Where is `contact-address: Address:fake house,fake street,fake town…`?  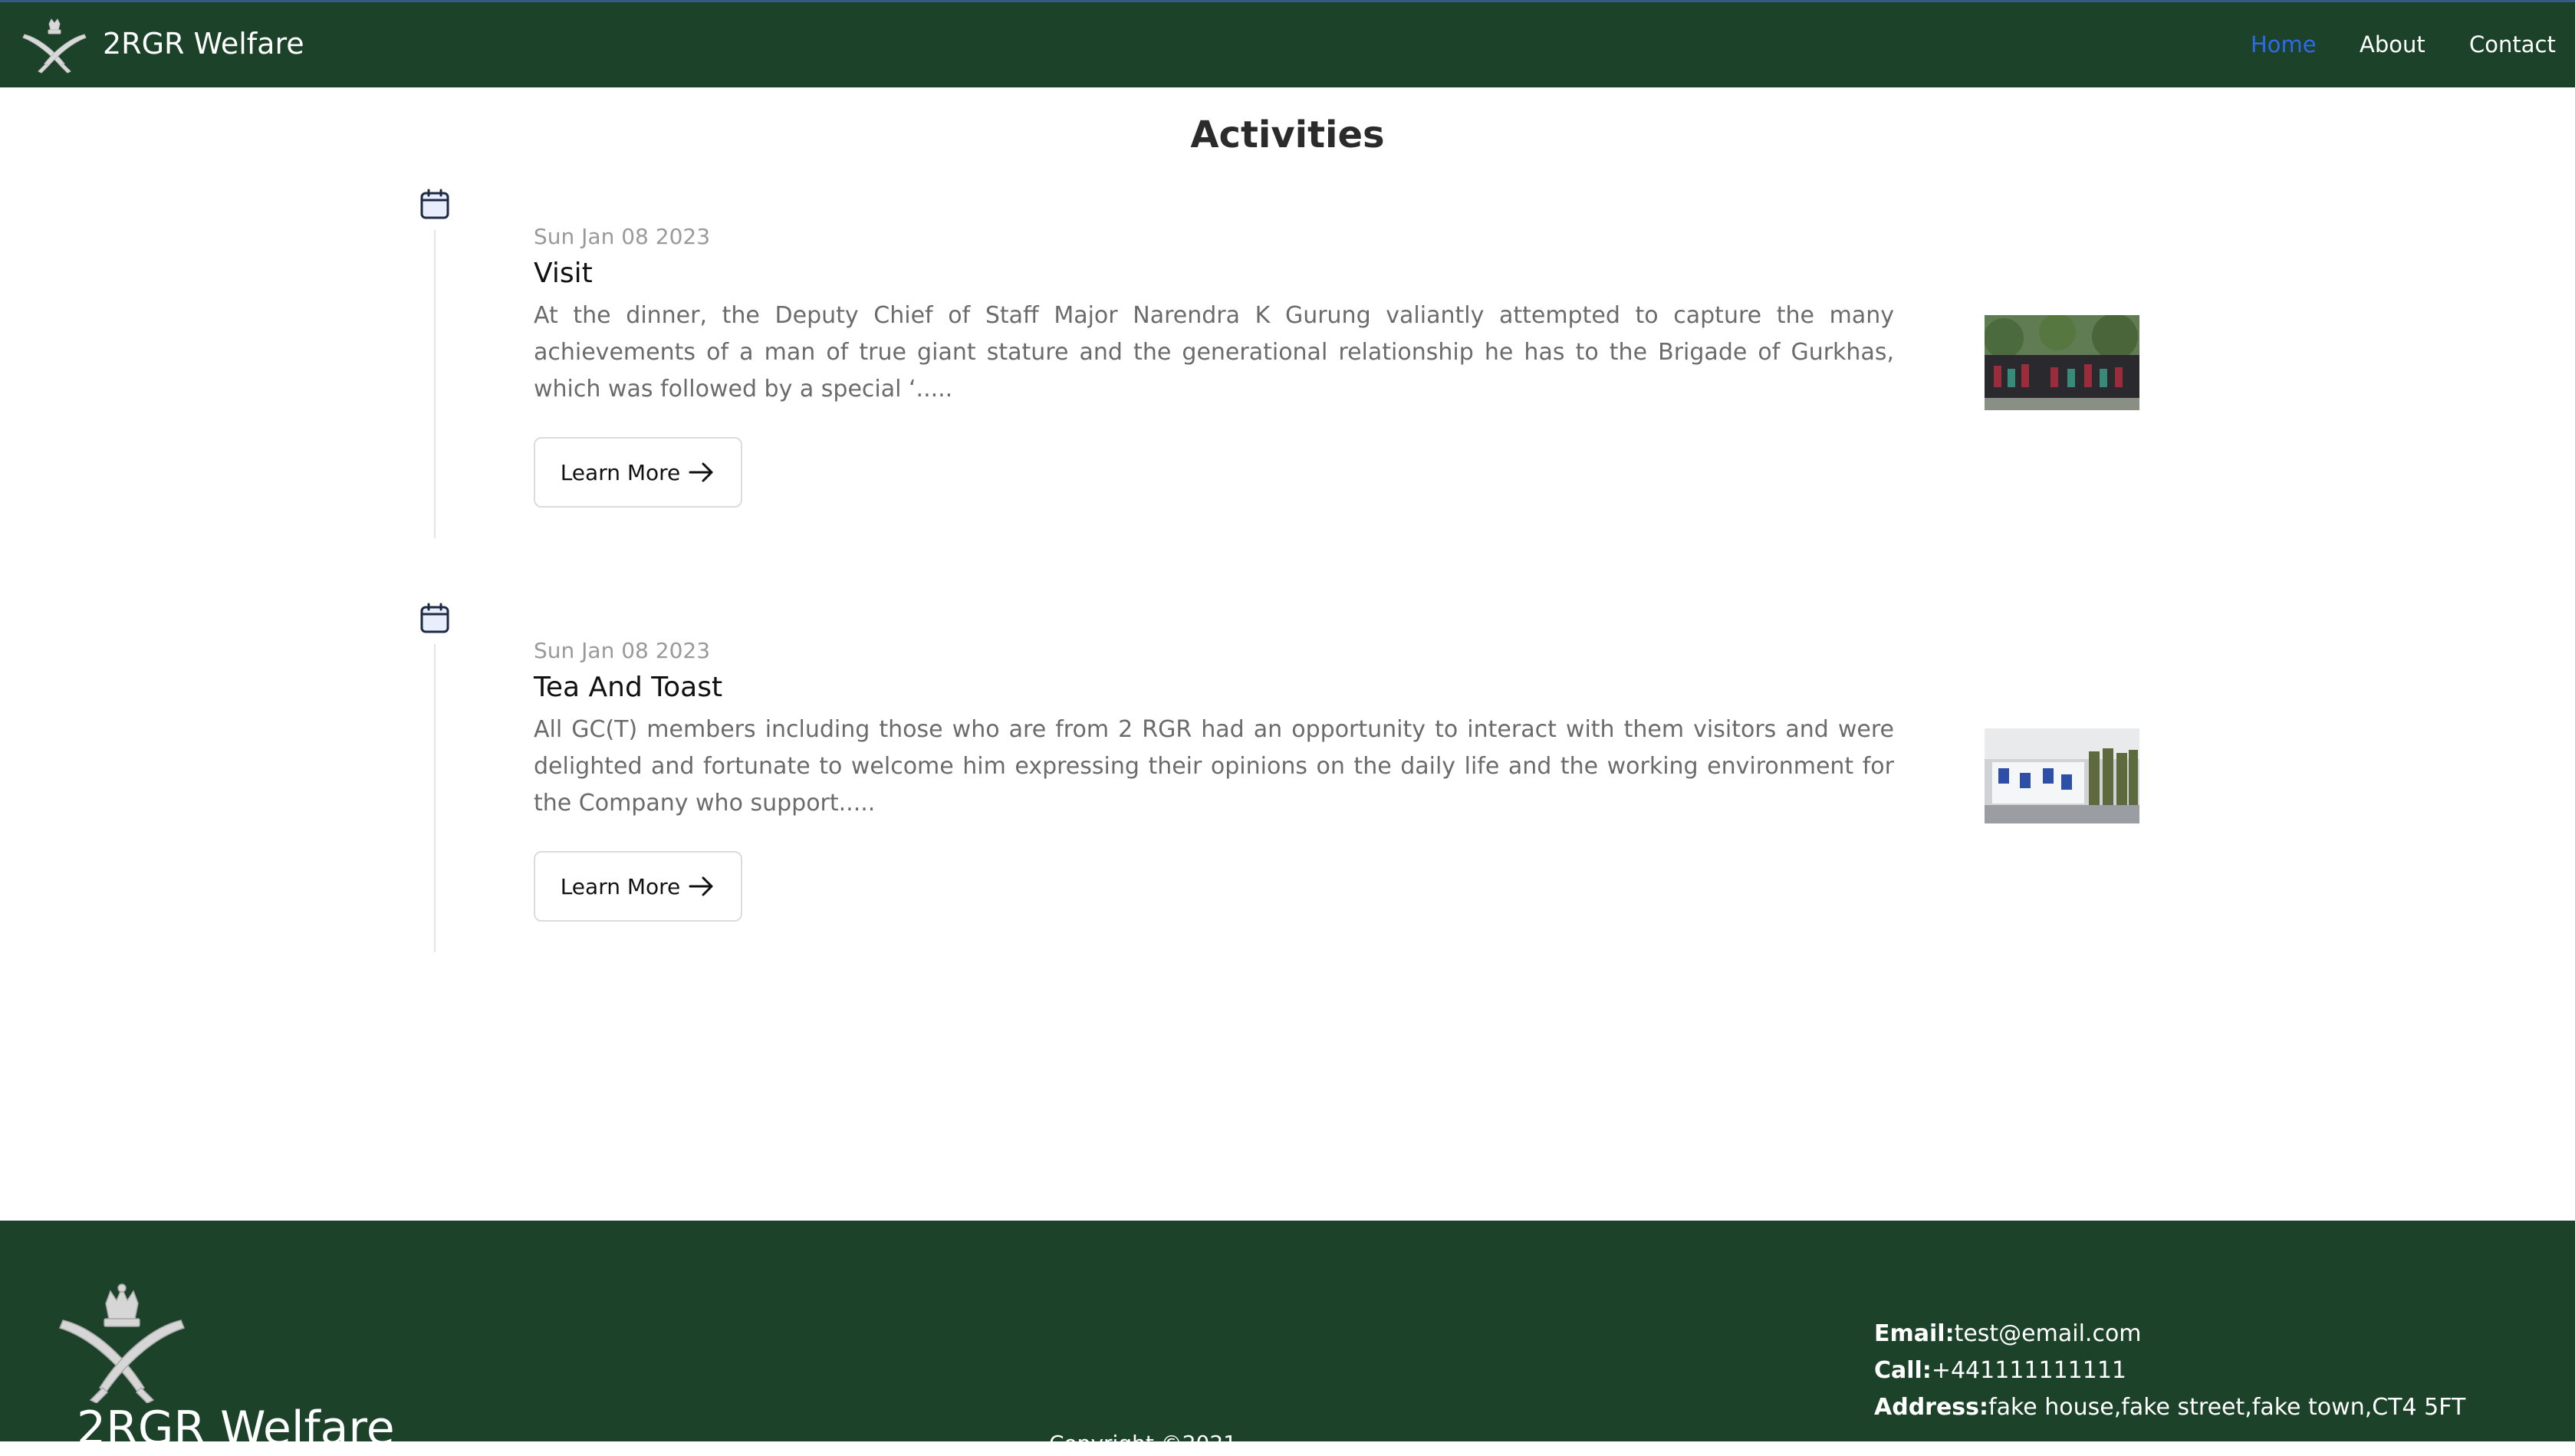
contact-address: Address:fake house,fake street,fake town… is located at coordinates (2169, 1407).